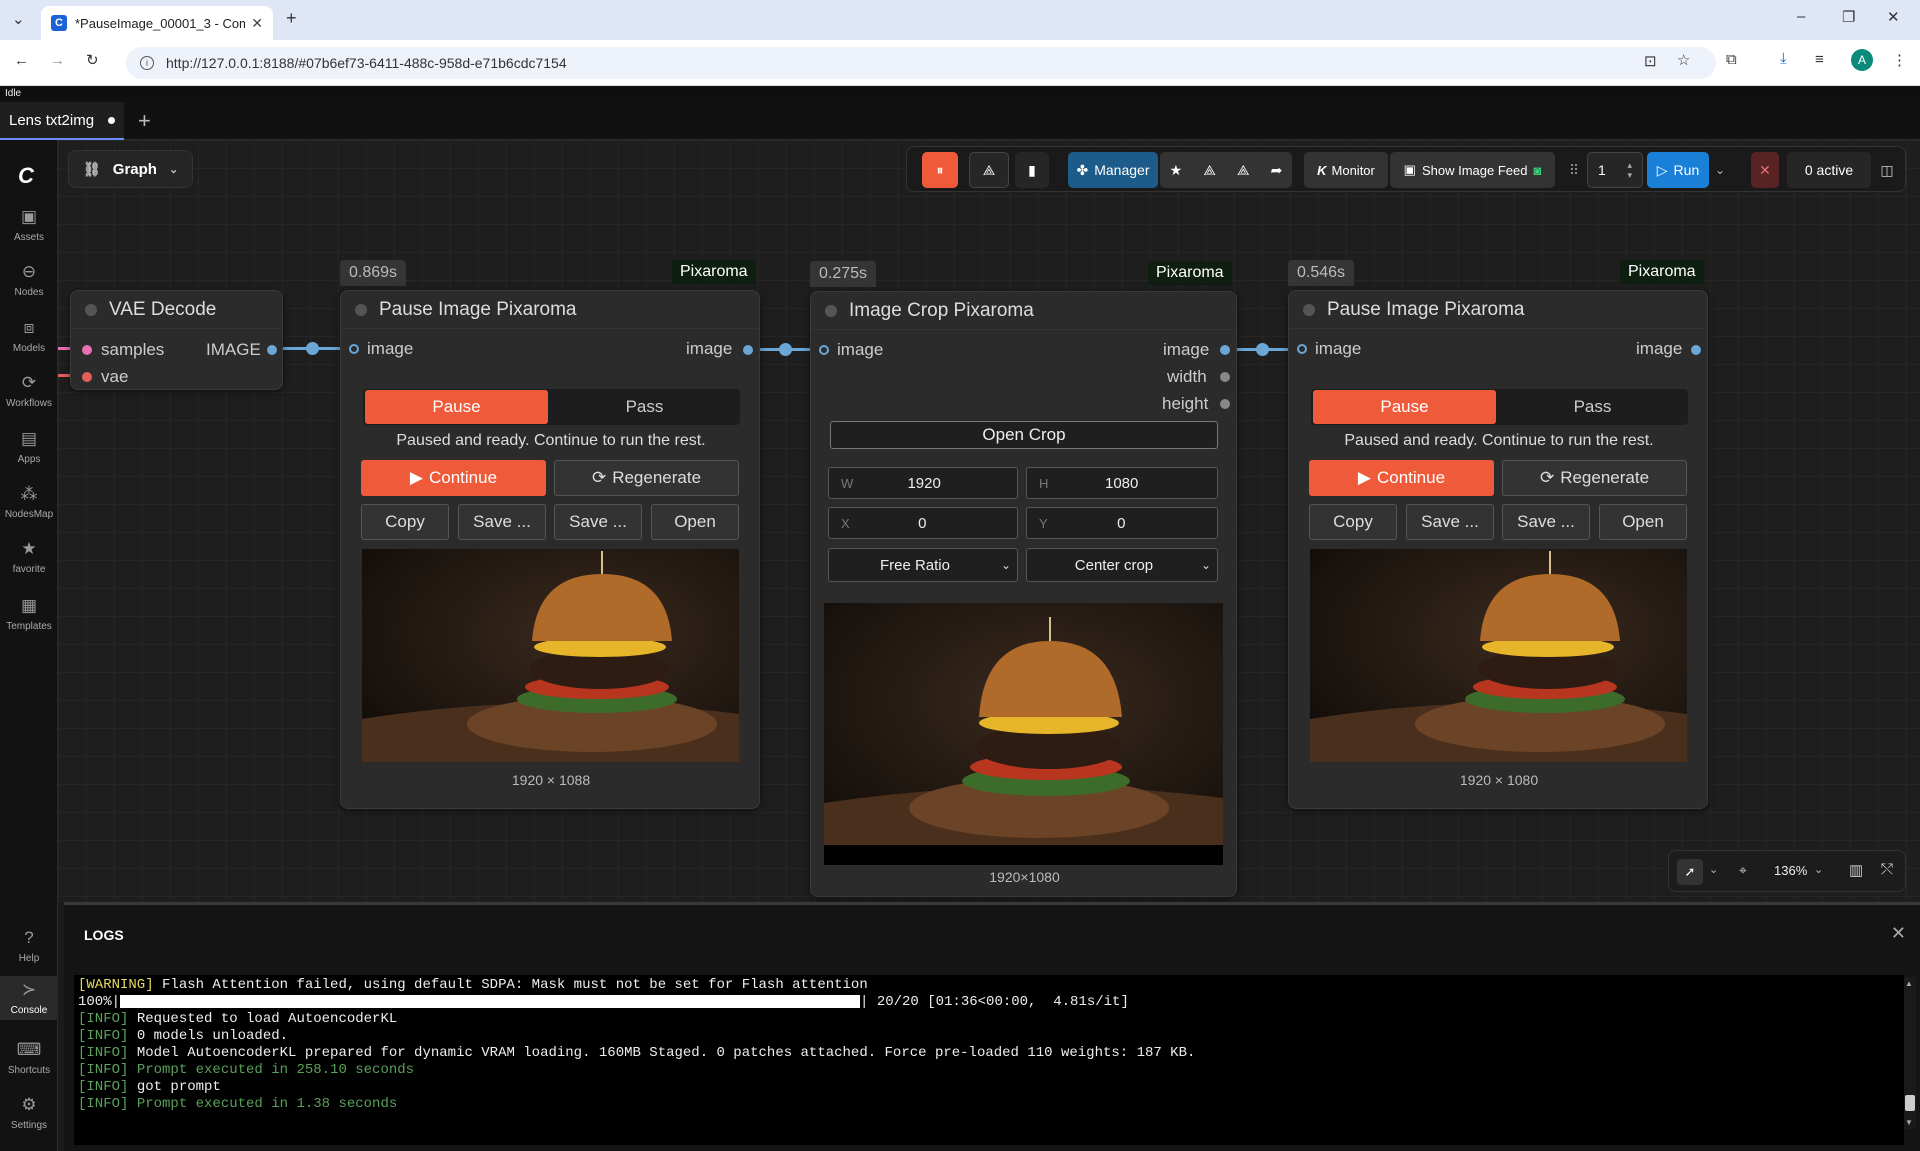 Image resolution: width=1920 pixels, height=1151 pixels. Describe the element at coordinates (1829, 170) in the screenshot. I see `active-queue-button: 0 active` at that location.